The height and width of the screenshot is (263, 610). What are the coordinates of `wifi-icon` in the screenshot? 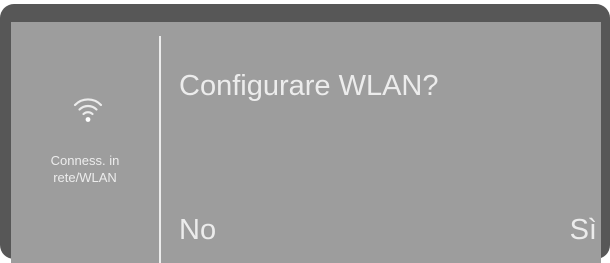 It's located at (88, 109).